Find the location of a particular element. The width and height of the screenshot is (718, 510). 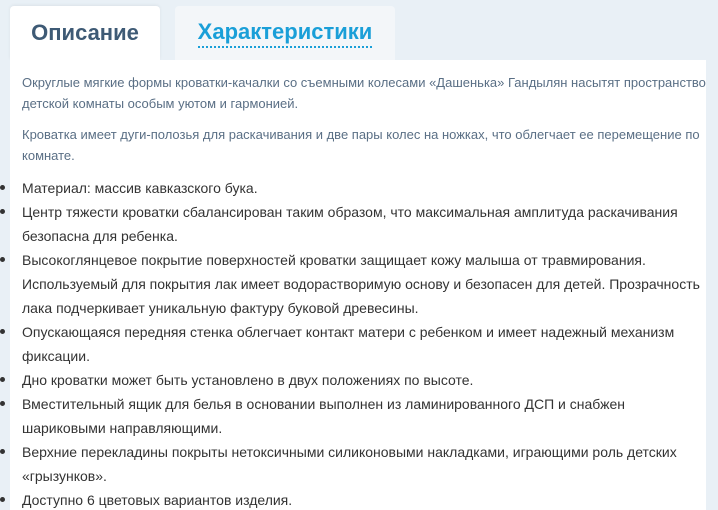

list-item: Доступно 6 цветовых вариантов изделия. is located at coordinates (353, 499).